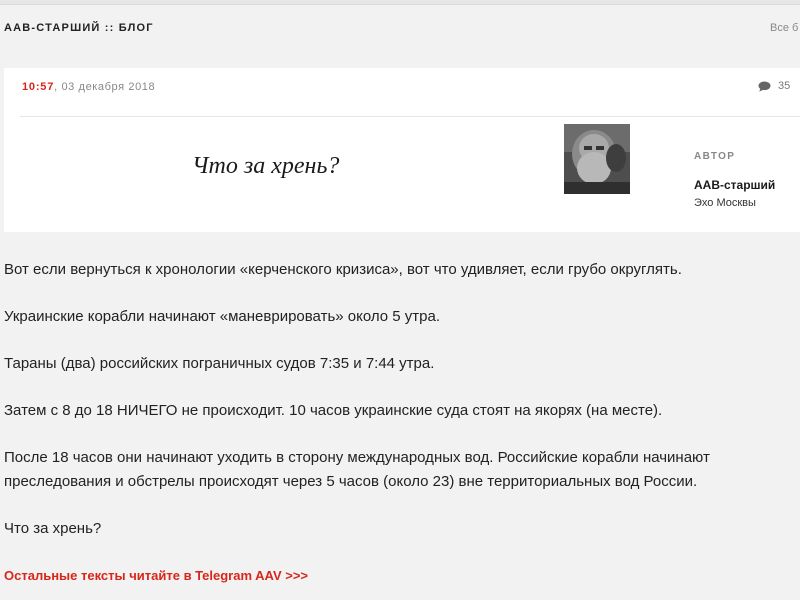 Image resolution: width=800 pixels, height=600 pixels. I want to click on author-name: ААВ-старший, so click(734, 185).